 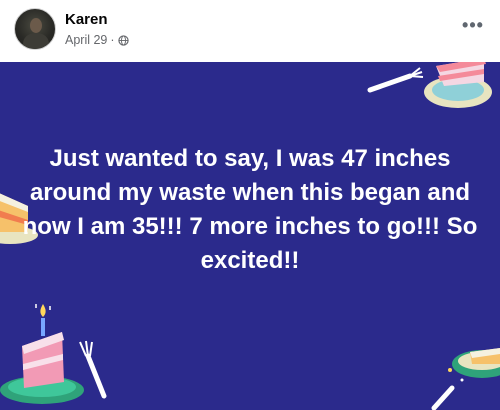 I want to click on avatar, so click(x=35, y=29).